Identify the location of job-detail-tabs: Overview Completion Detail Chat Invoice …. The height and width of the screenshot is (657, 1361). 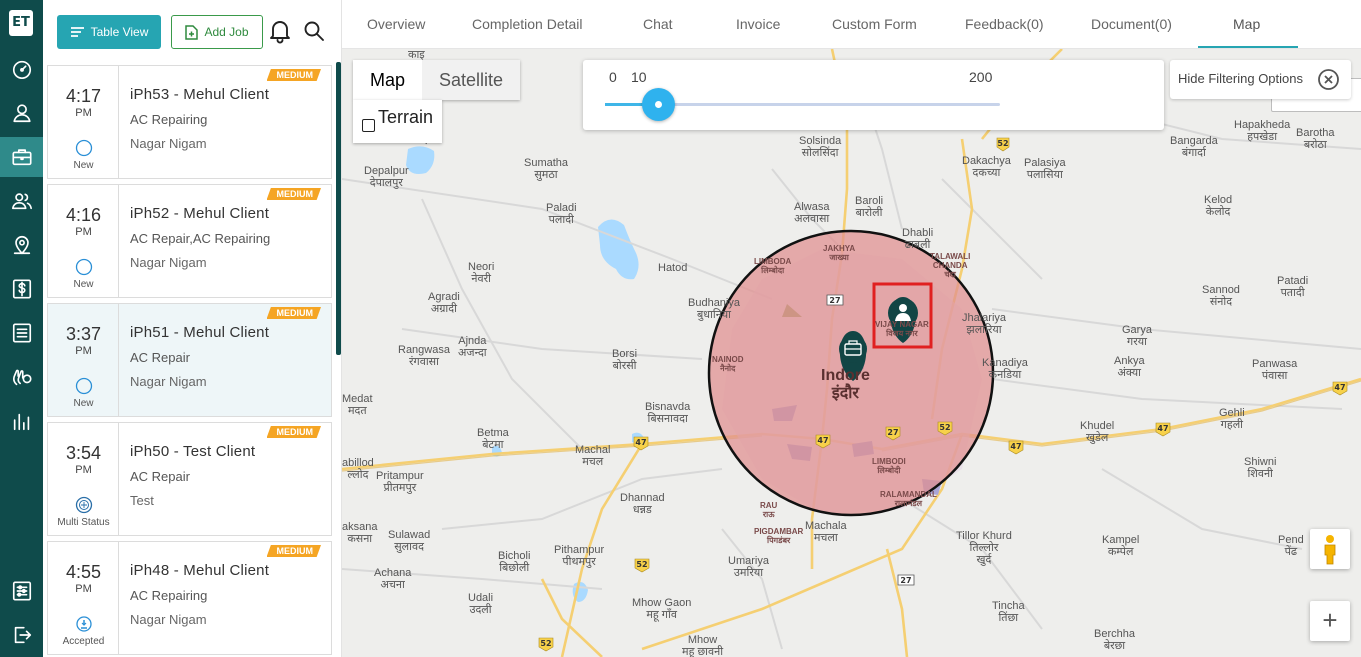
(851, 24).